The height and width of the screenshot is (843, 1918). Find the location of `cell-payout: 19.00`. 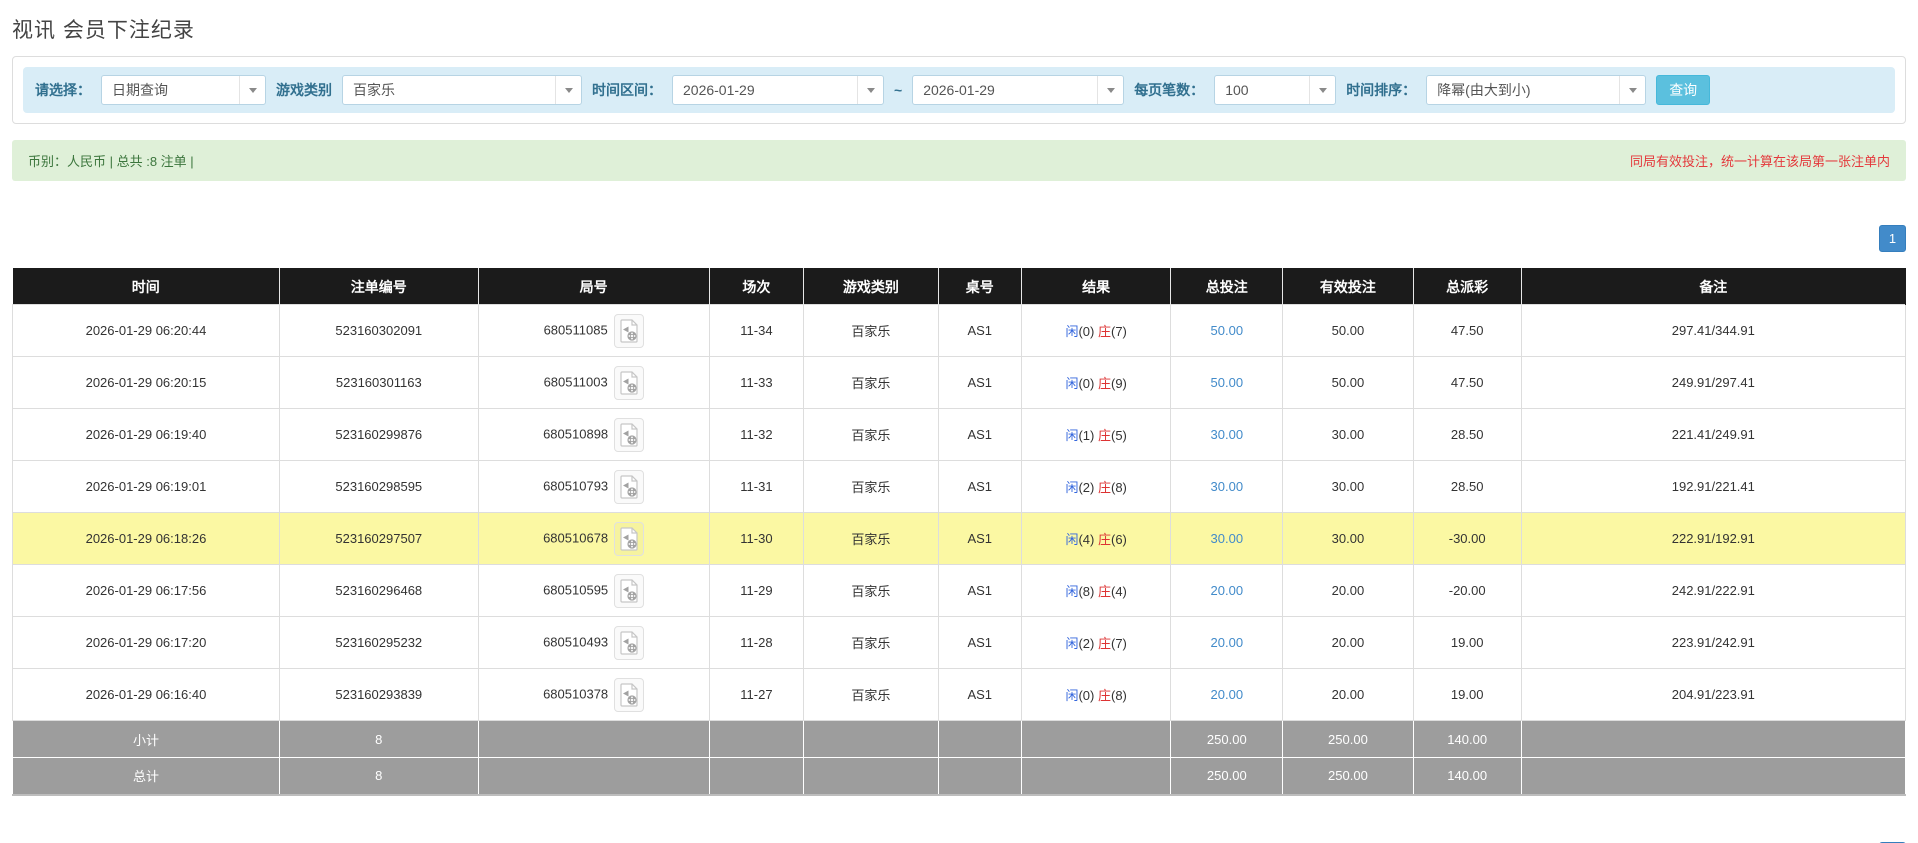

cell-payout: 19.00 is located at coordinates (1467, 642).